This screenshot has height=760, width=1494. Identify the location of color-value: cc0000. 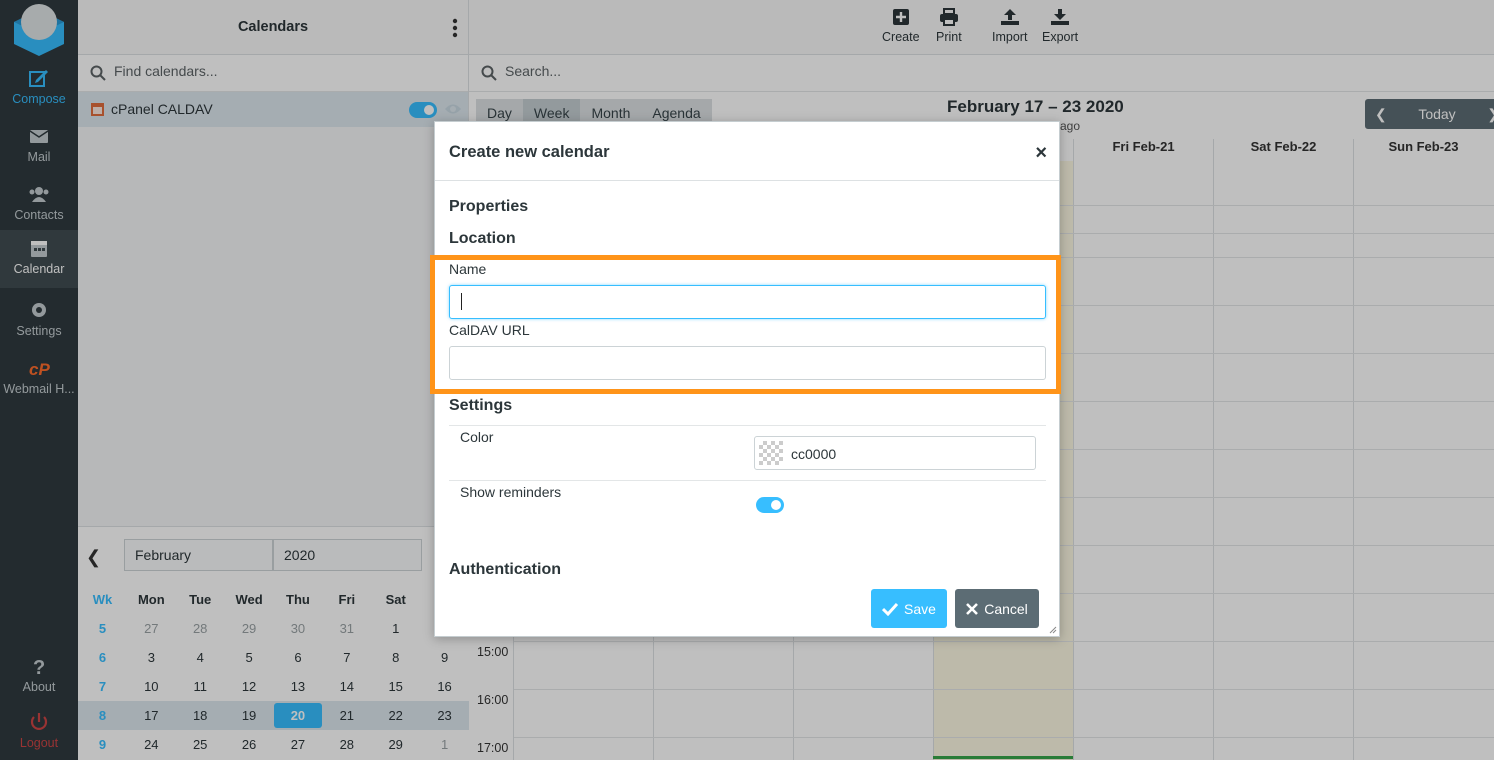
(814, 454).